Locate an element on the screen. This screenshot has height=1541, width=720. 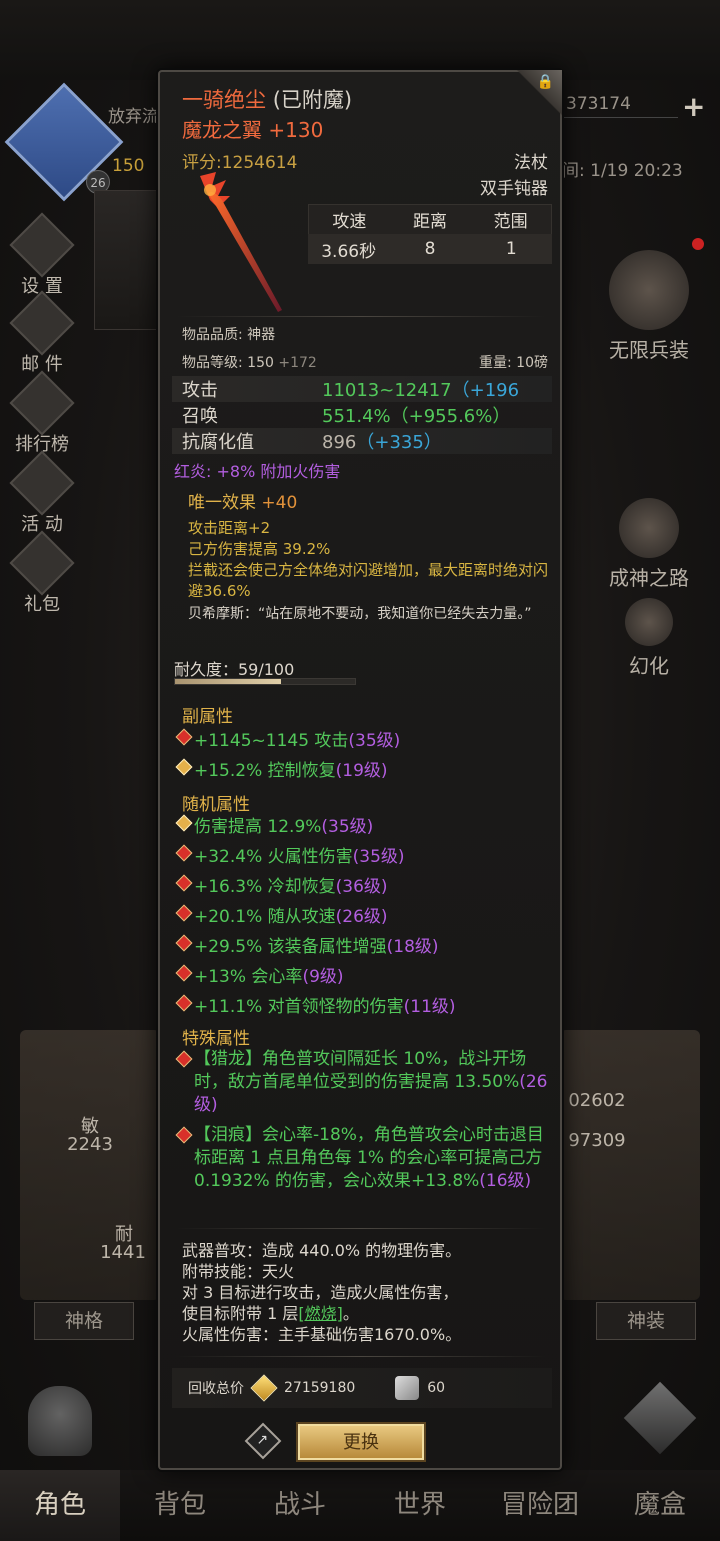
path-to-god-button: 成神之路 is located at coordinates (649, 544).